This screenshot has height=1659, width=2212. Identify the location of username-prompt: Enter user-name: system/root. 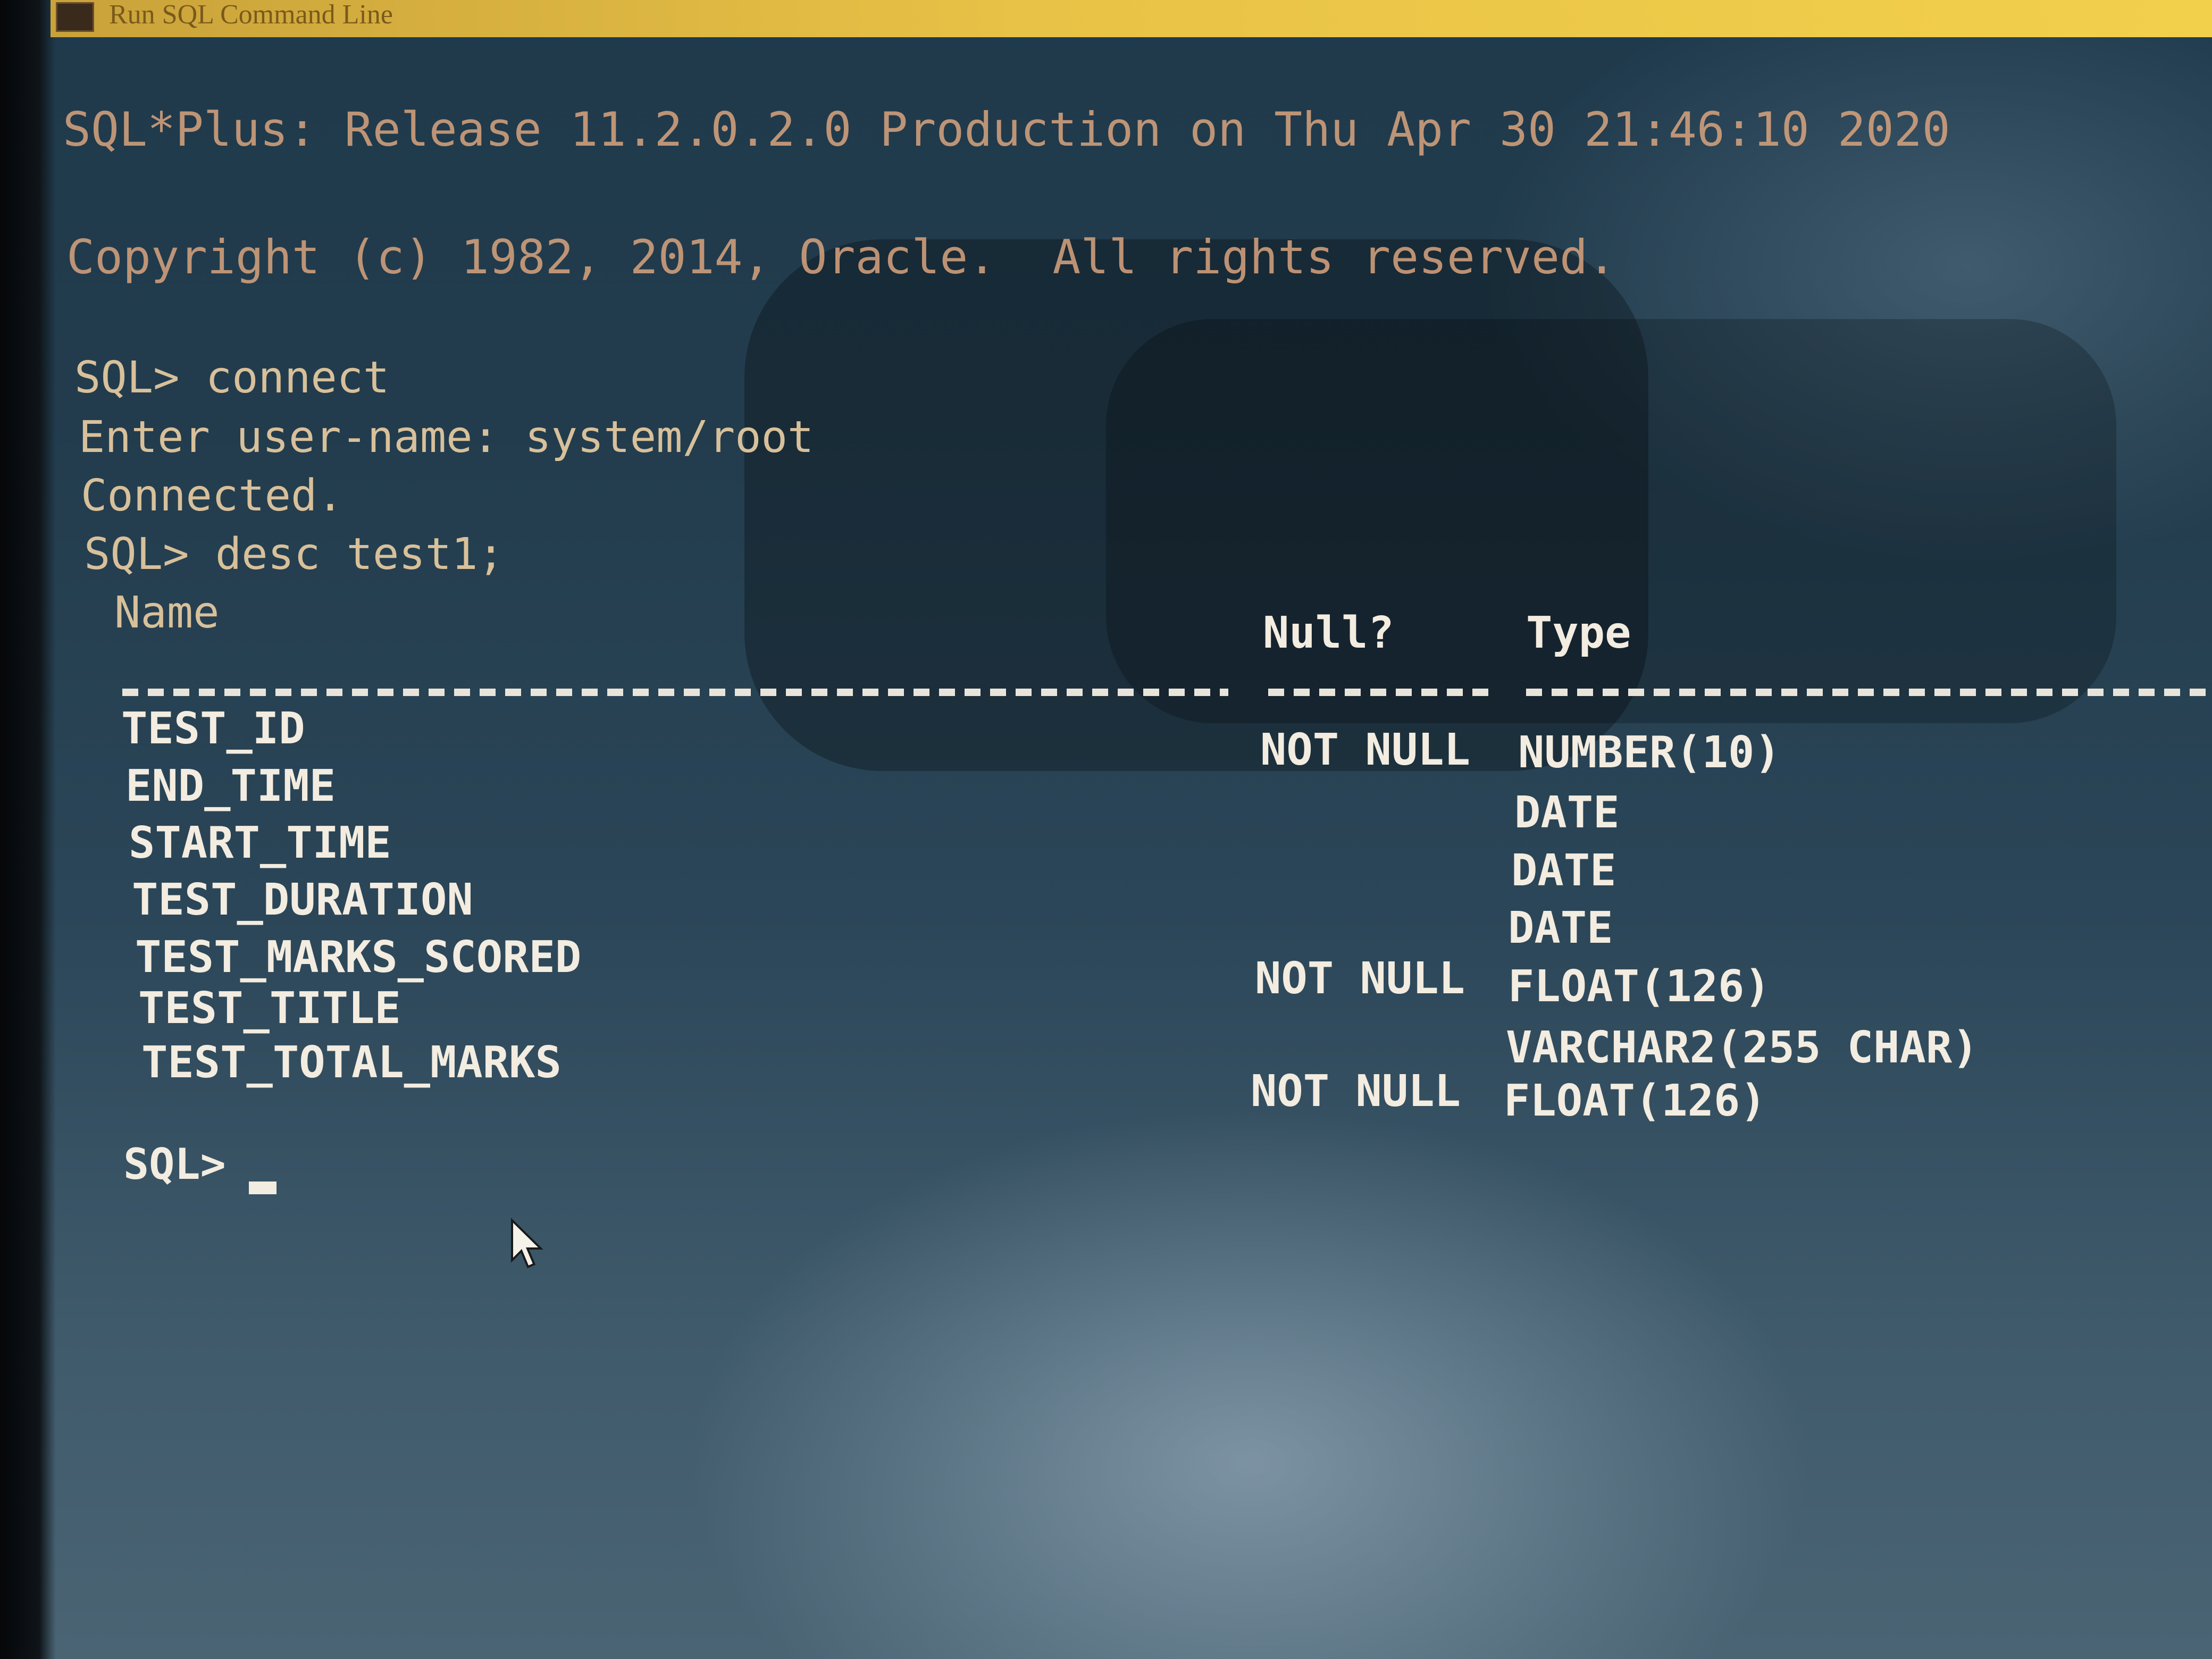
(446, 437).